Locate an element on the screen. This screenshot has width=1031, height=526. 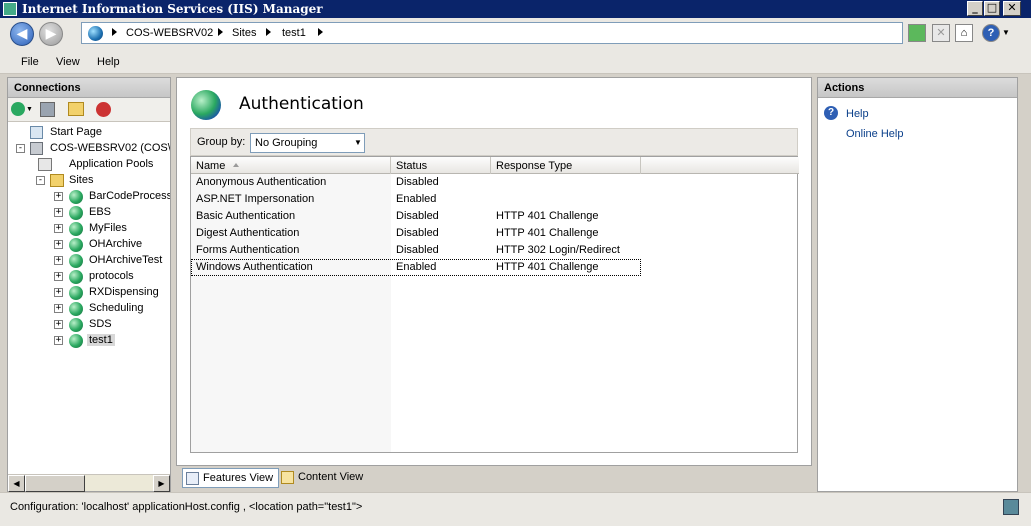
save-icon is located at coordinates (47, 109).